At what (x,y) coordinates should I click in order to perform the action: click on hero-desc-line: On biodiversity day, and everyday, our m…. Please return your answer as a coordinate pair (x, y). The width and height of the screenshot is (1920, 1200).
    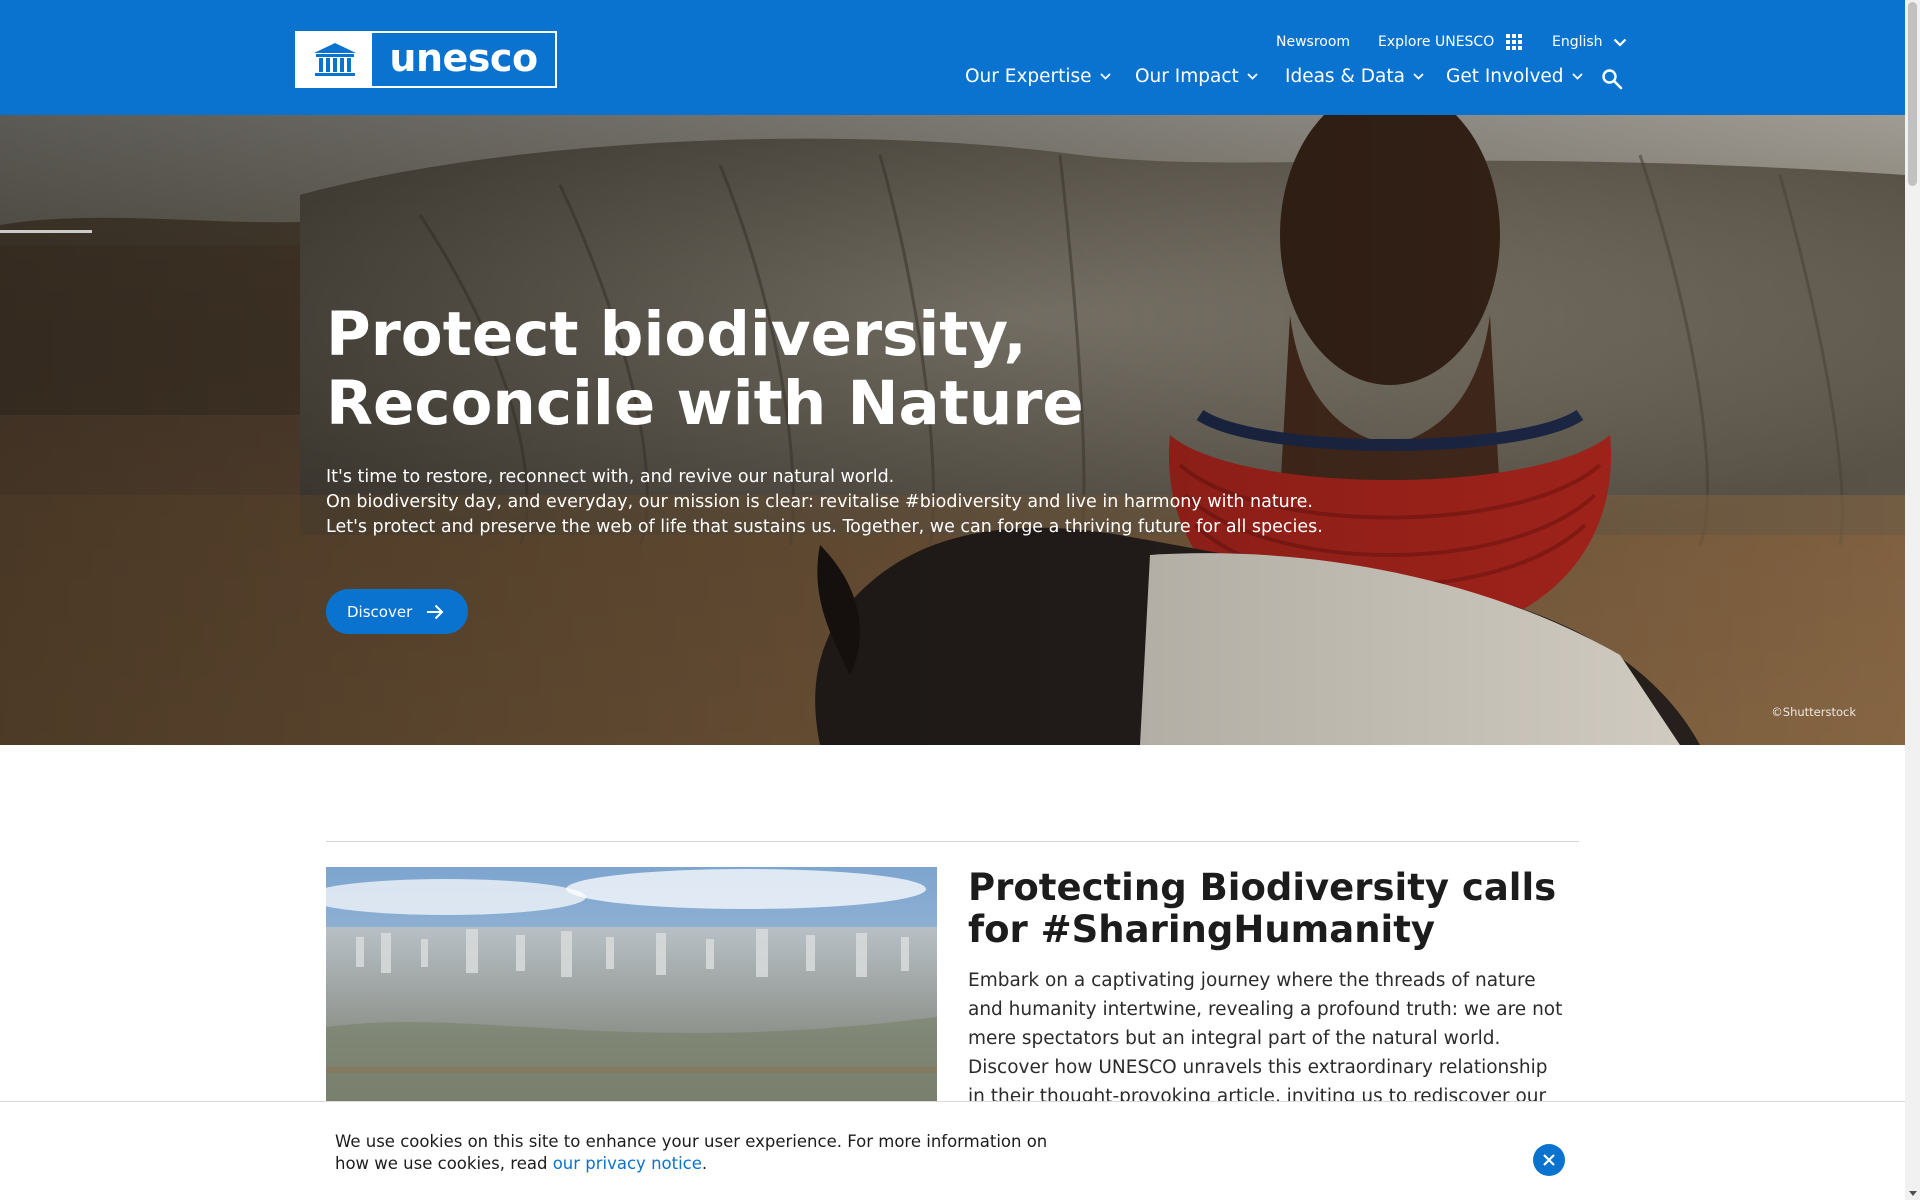
    Looking at the image, I should click on (819, 502).